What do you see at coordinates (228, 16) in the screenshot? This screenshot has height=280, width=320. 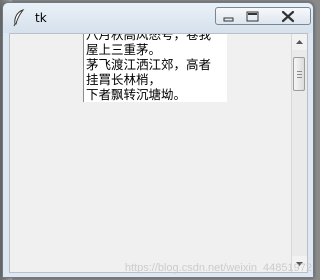 I see `minimize-button` at bounding box center [228, 16].